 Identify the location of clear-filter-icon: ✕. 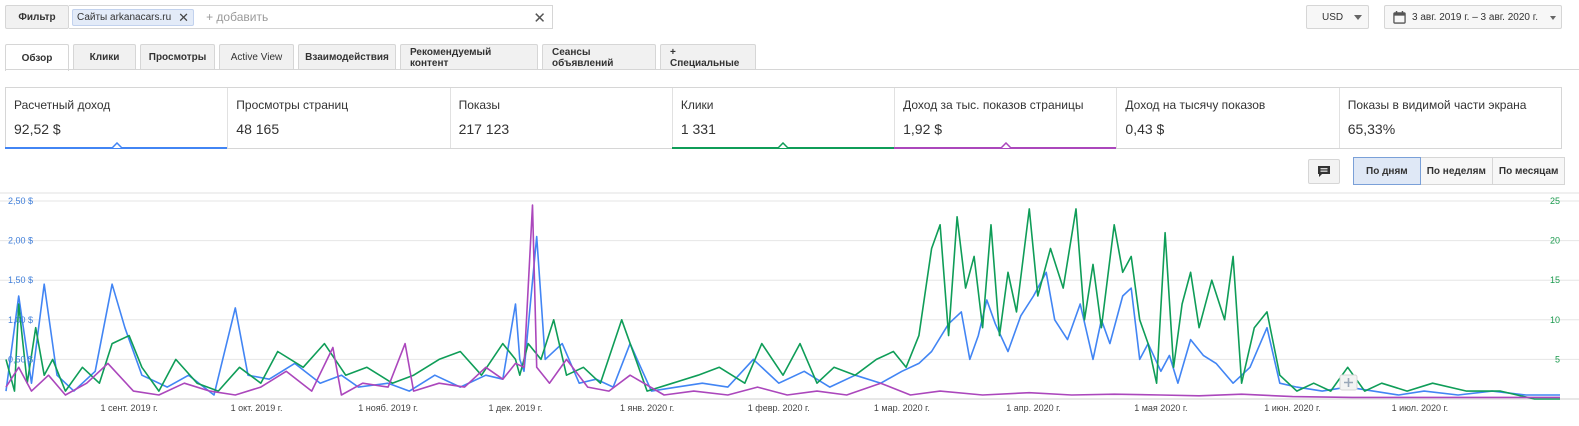
(539, 18).